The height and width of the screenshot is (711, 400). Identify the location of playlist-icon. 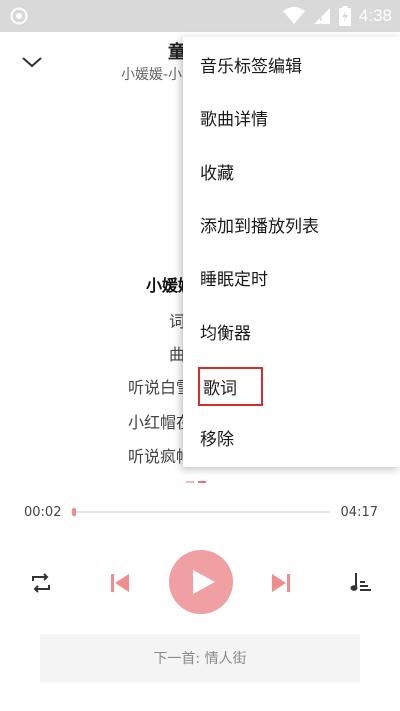
(361, 582).